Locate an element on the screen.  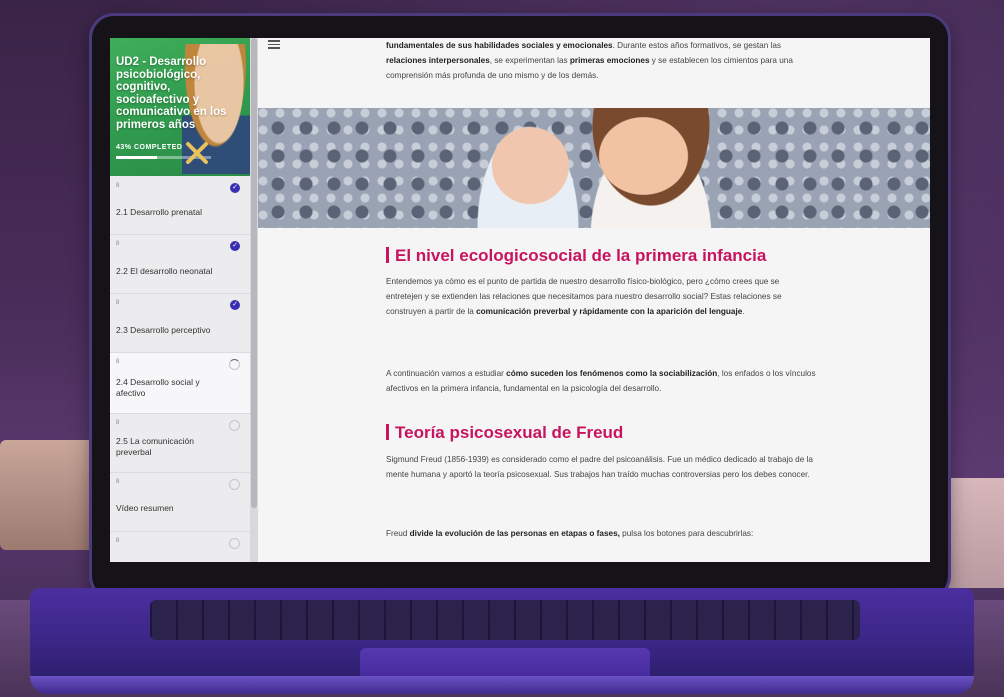
s2p2-text-1: Freud is located at coordinates (398, 533).